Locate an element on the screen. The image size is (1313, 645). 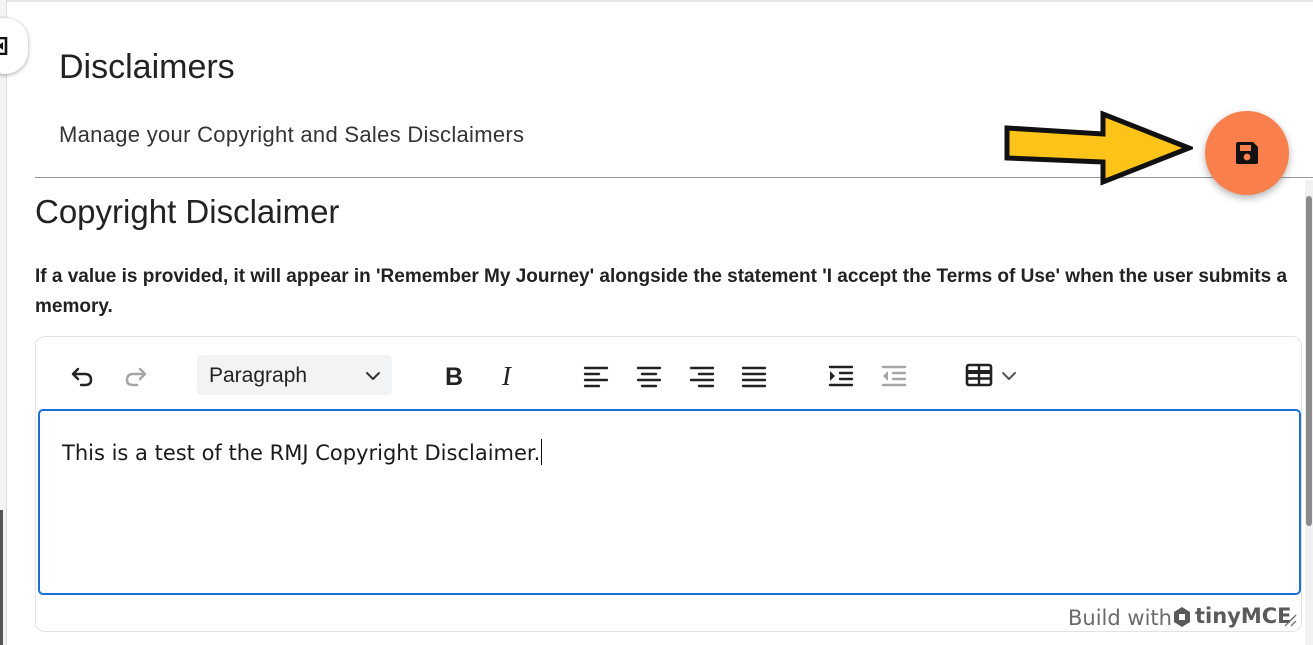
indent-button is located at coordinates (840, 375).